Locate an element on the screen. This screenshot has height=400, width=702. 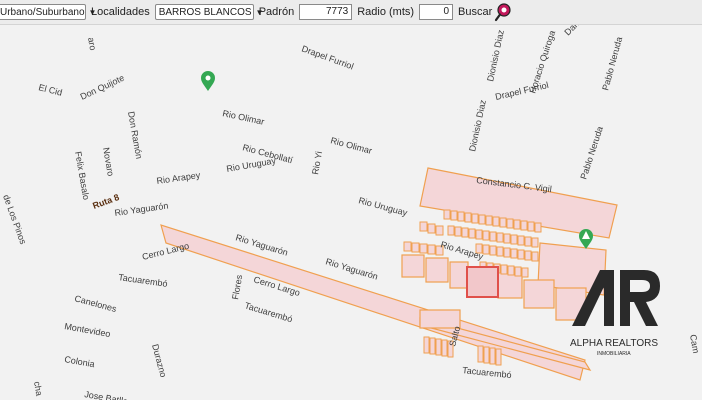
zone-select: Urbano/Suburbano ▼ is located at coordinates (48, 12).